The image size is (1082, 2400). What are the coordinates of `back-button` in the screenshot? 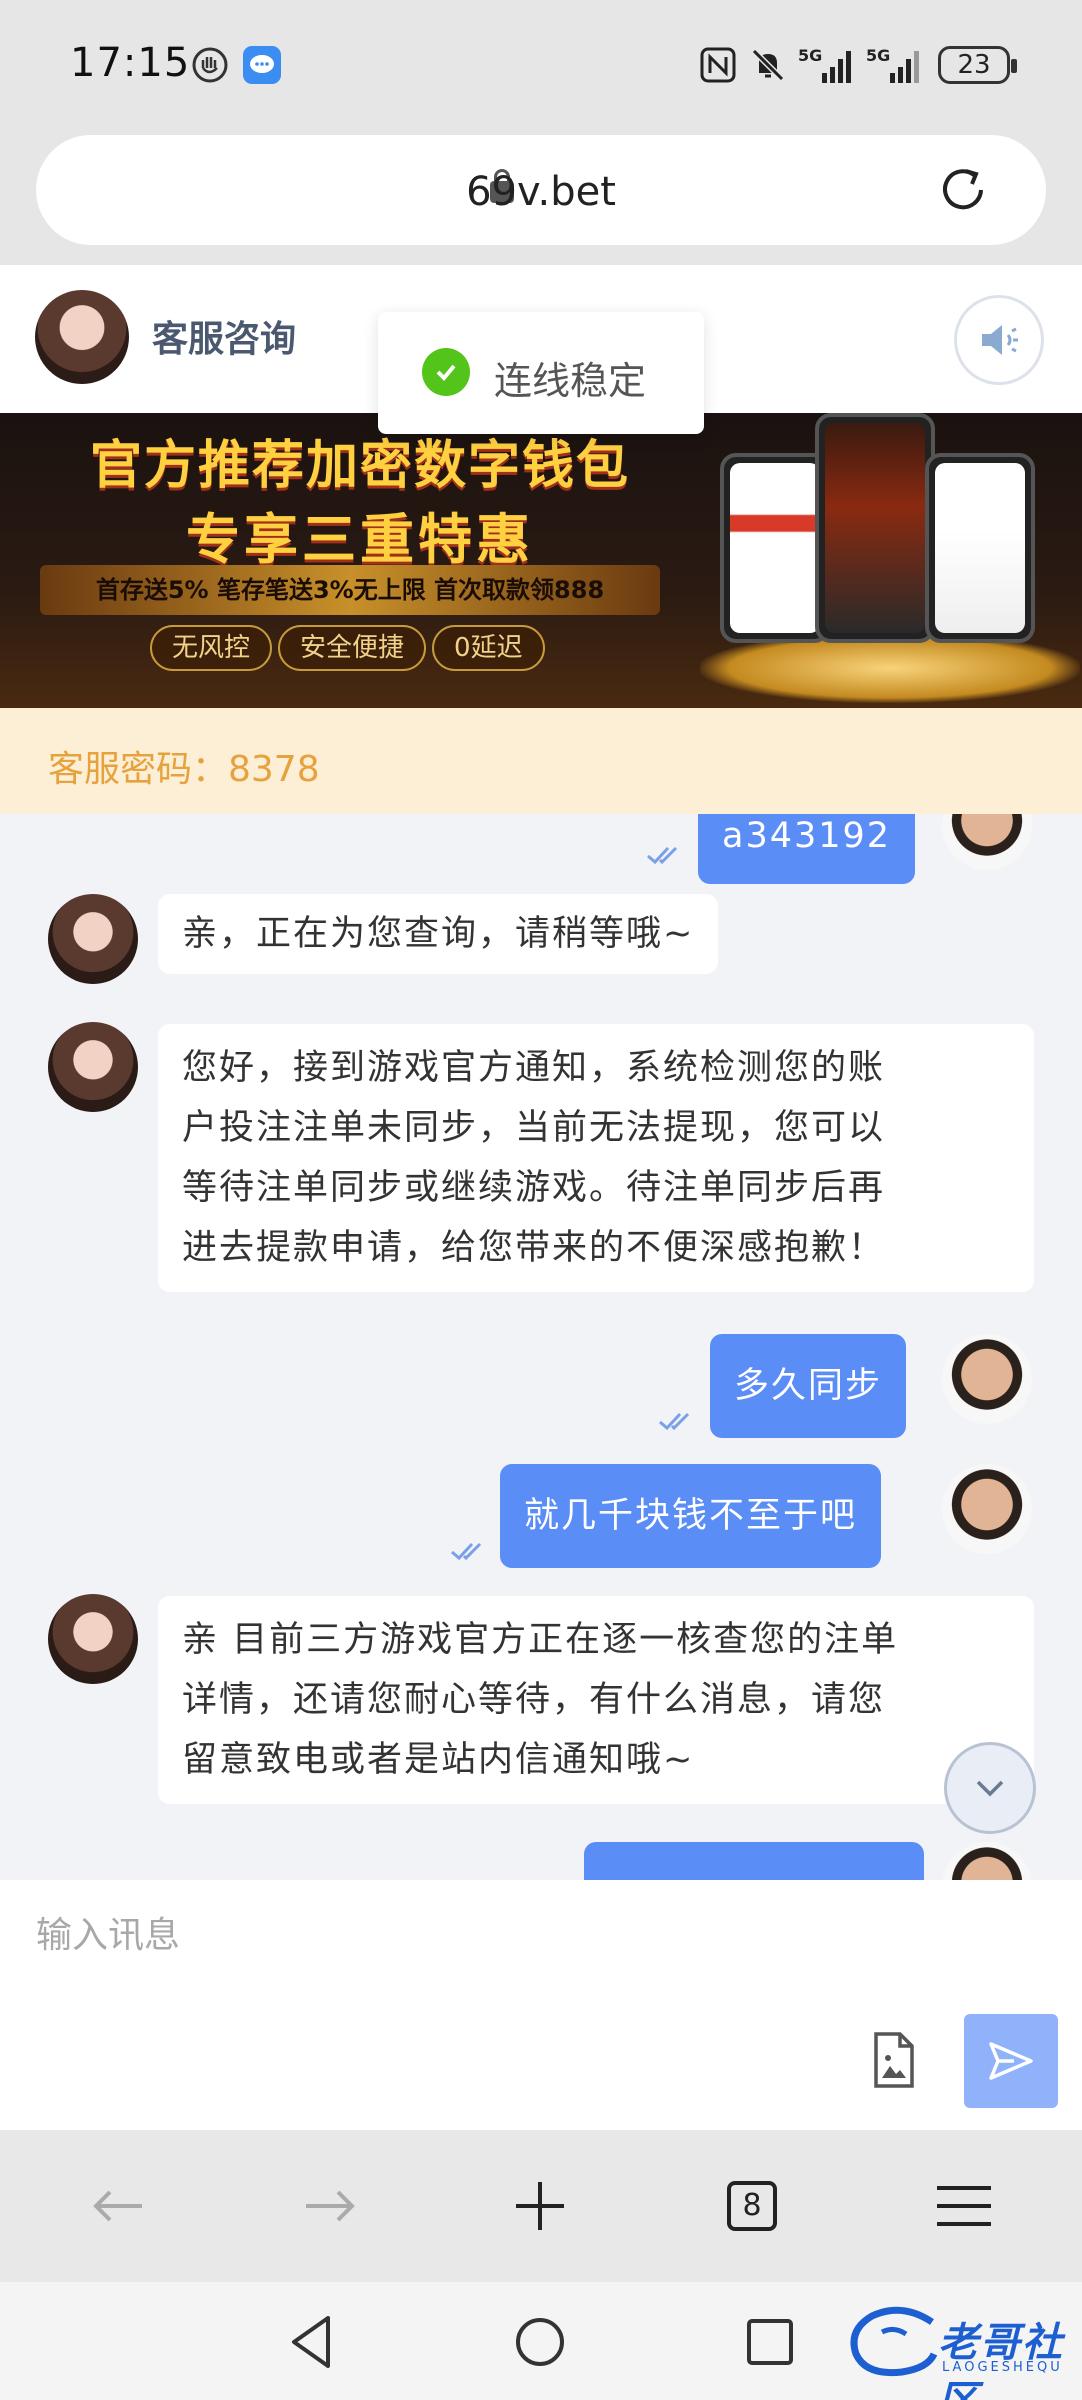 It's located at (118, 2206).